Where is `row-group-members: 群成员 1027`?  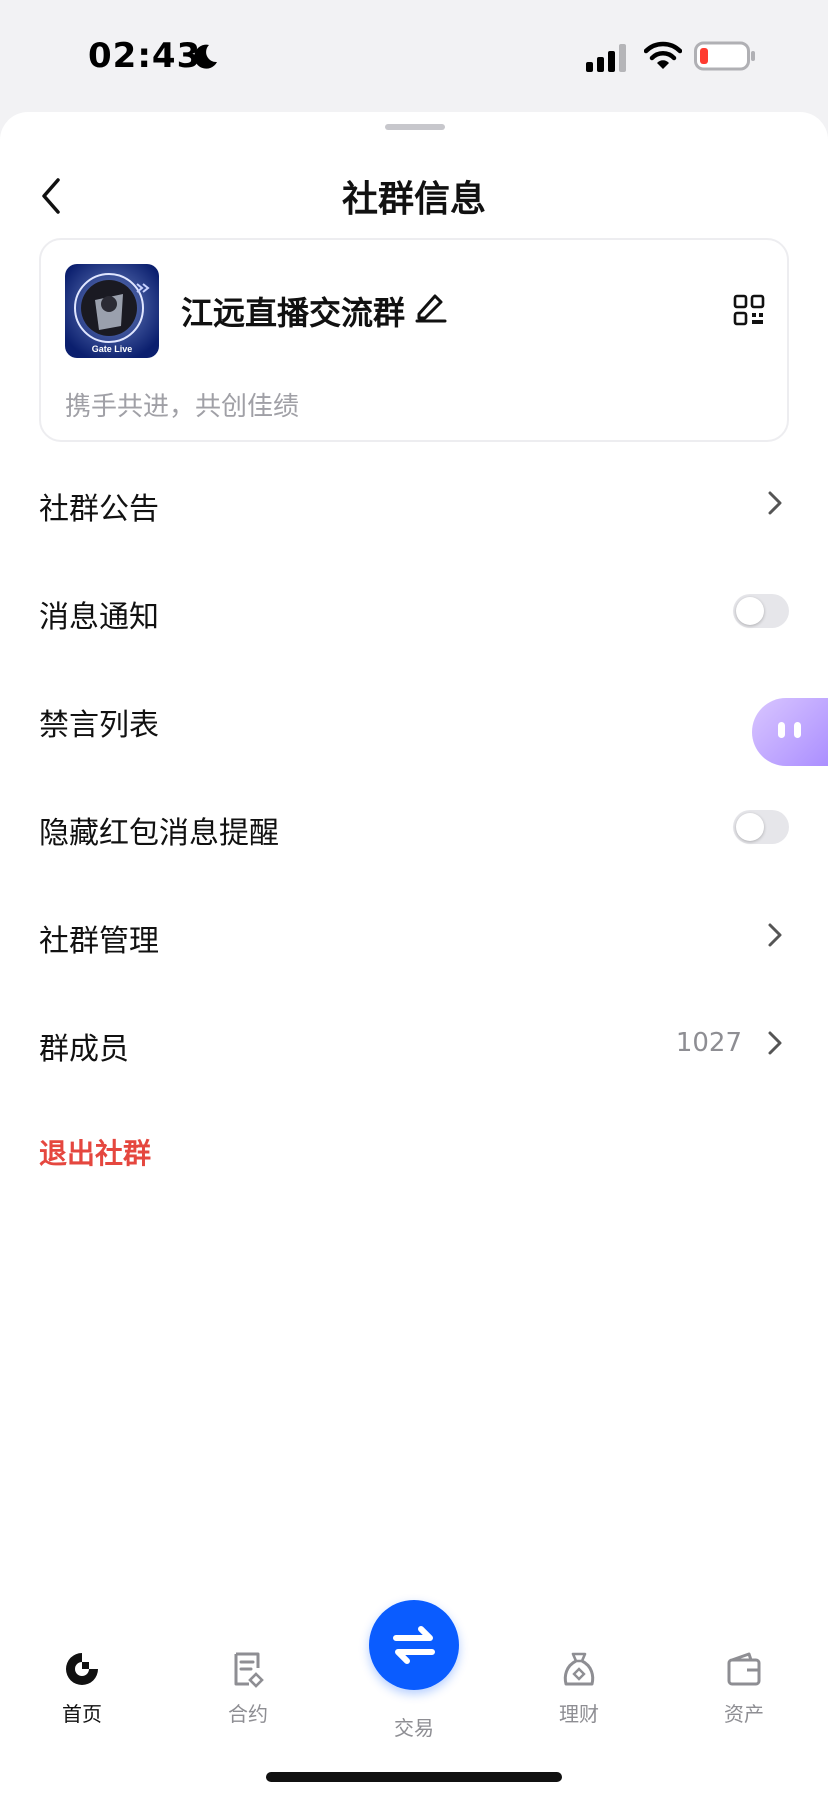
row-group-members: 群成员 1027 is located at coordinates (414, 1044).